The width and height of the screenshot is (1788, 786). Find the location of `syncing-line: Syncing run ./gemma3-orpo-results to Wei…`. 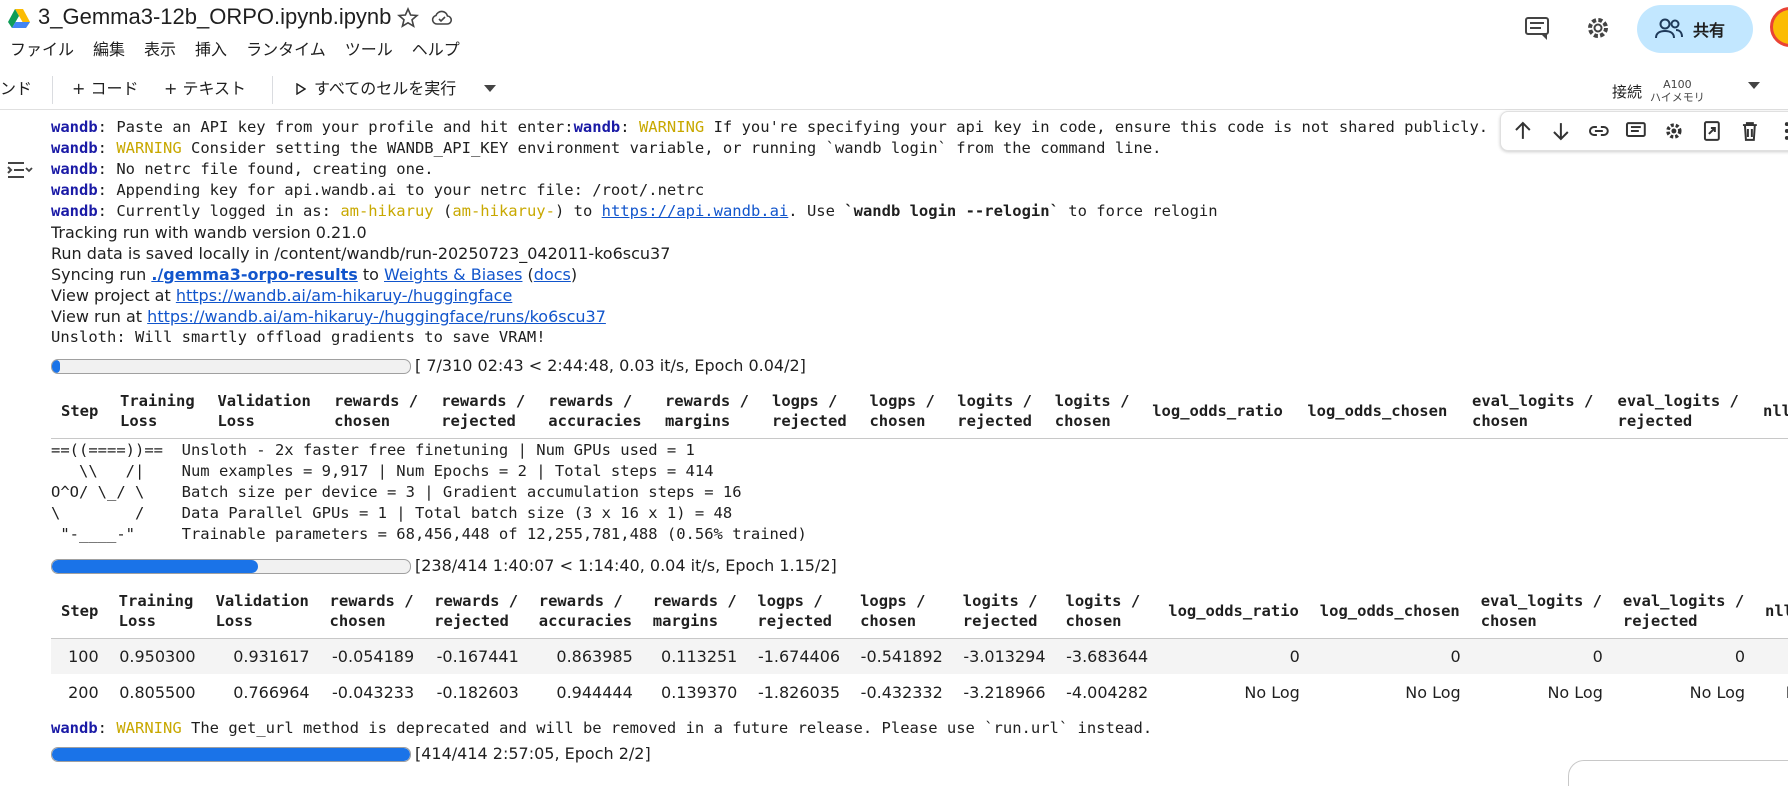

syncing-line: Syncing run ./gemma3-orpo-results to Wei… is located at coordinates (314, 274).